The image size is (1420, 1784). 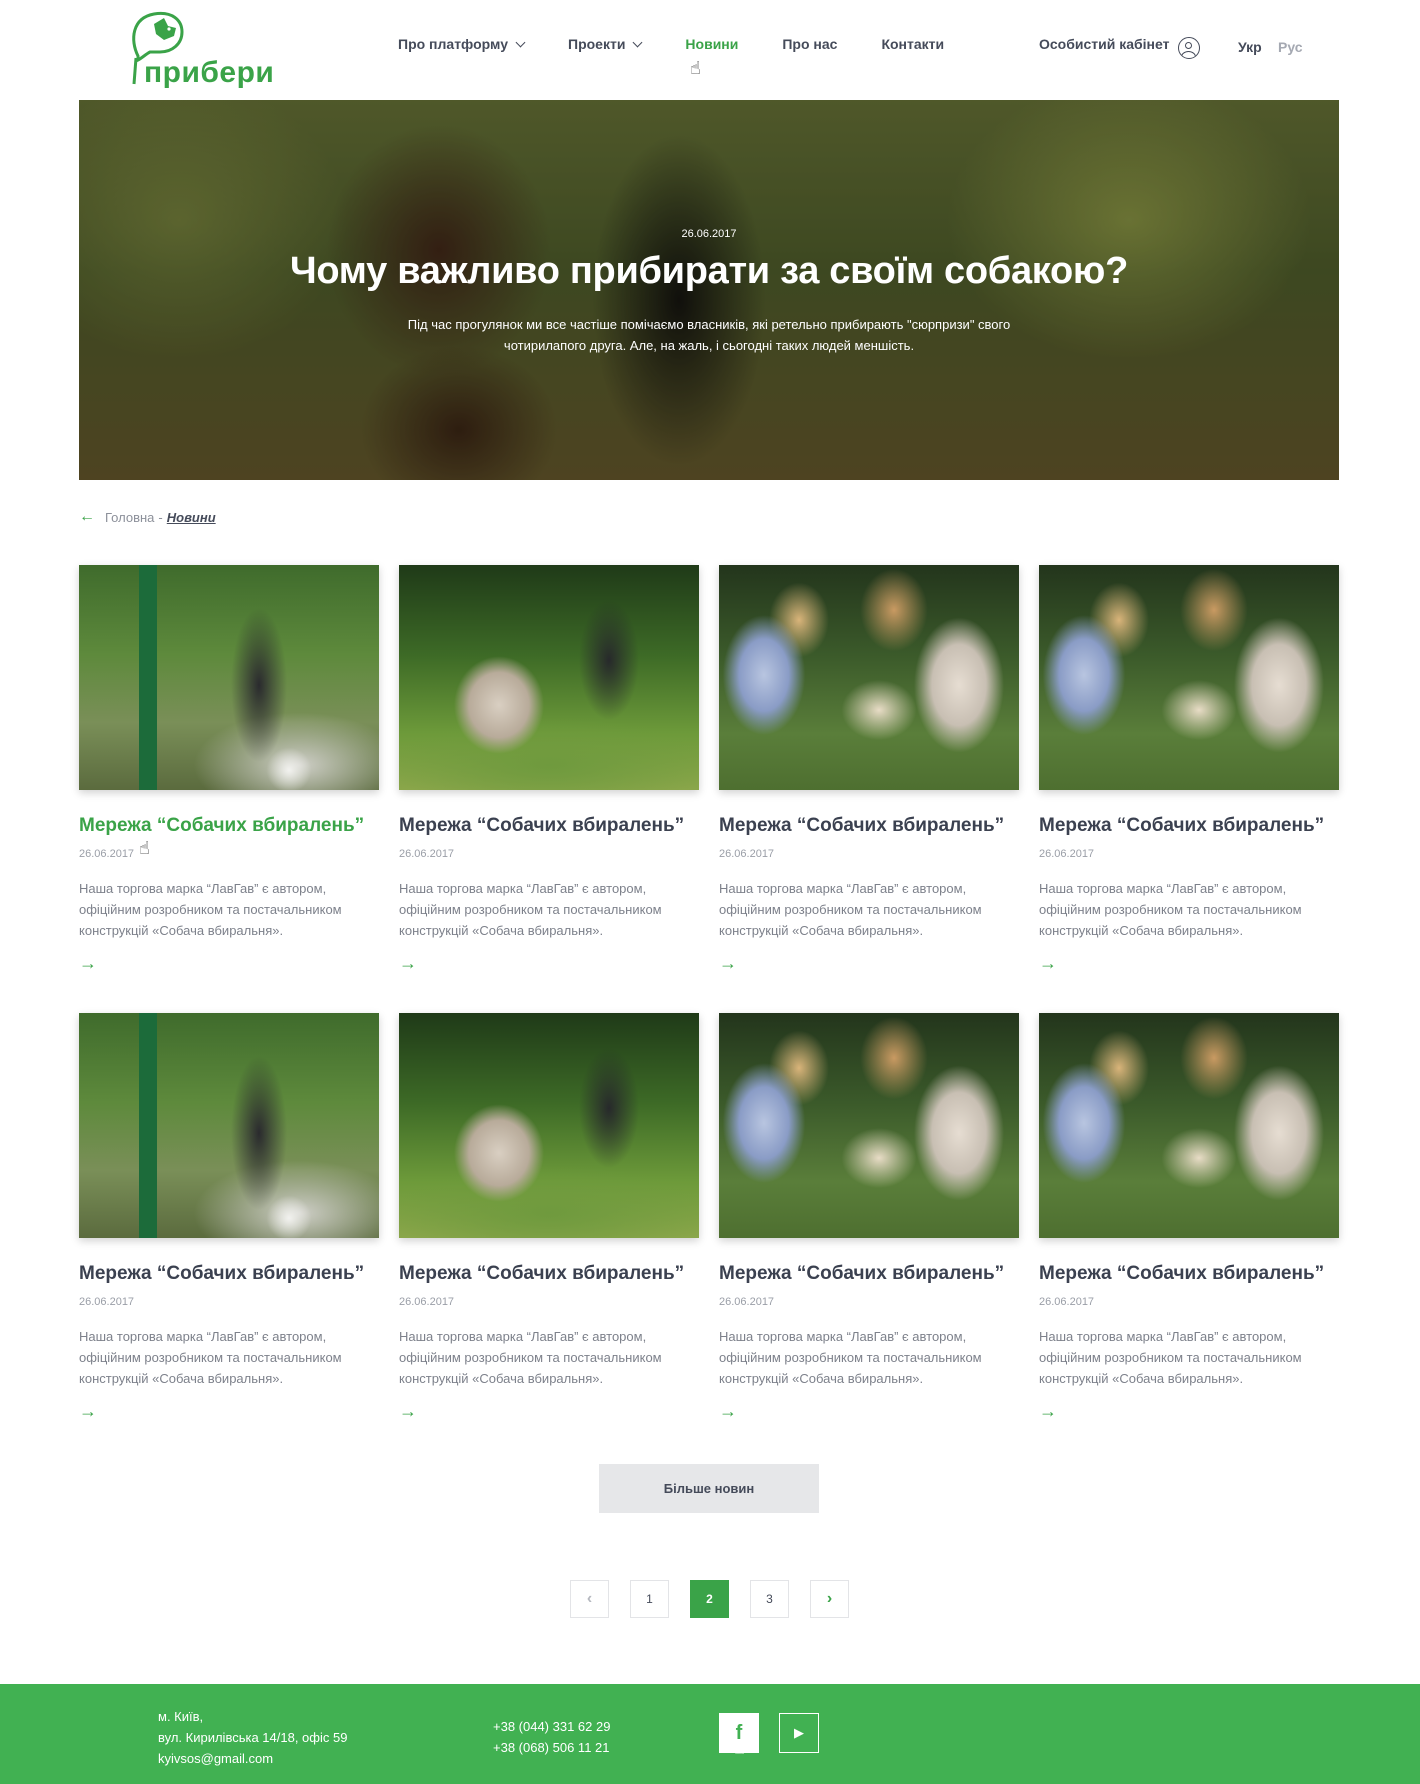 I want to click on nav-item-contacts: Контакти, so click(x=912, y=44).